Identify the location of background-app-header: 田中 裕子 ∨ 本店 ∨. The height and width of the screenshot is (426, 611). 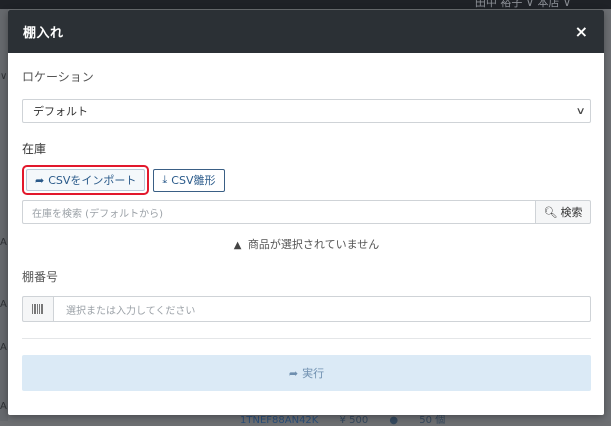
(305, 4).